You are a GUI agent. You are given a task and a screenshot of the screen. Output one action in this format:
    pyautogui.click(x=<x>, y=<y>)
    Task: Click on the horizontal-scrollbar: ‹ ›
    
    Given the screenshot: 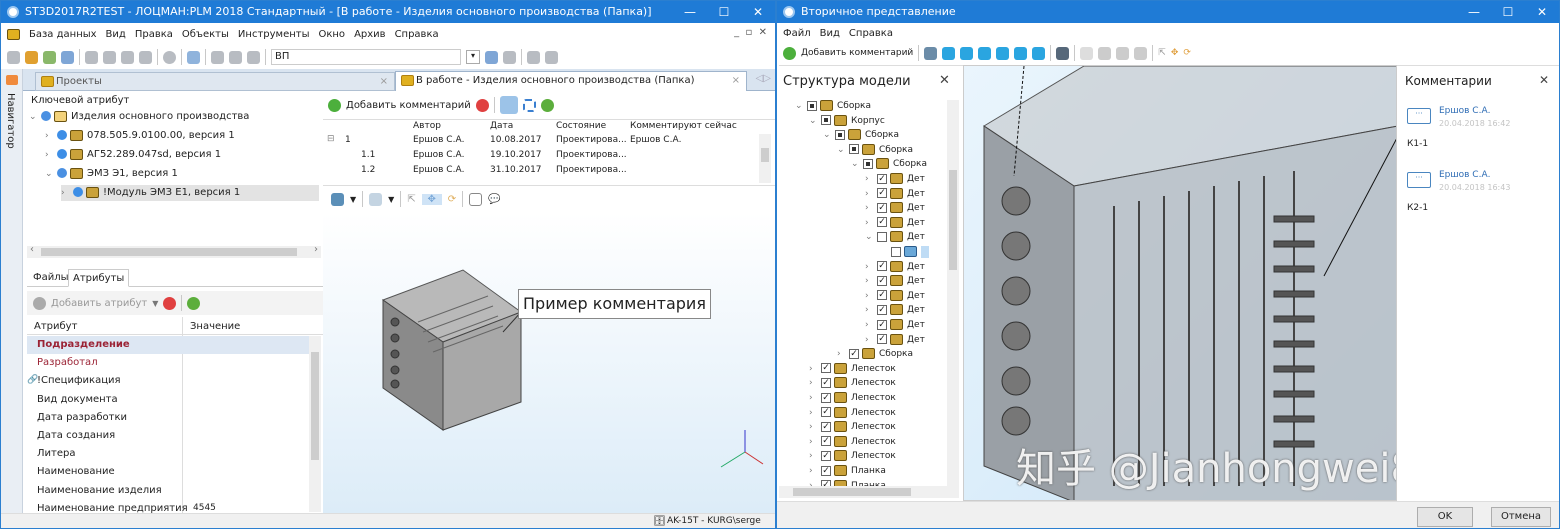 What is the action you would take?
    pyautogui.click(x=174, y=251)
    